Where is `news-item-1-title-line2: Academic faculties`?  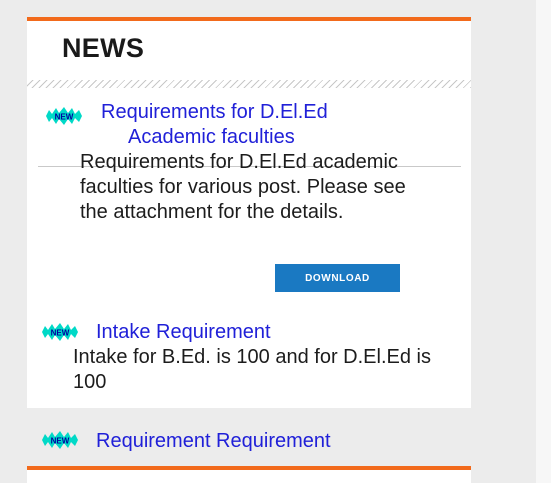
news-item-1-title-line2: Academic faculties is located at coordinates (211, 137).